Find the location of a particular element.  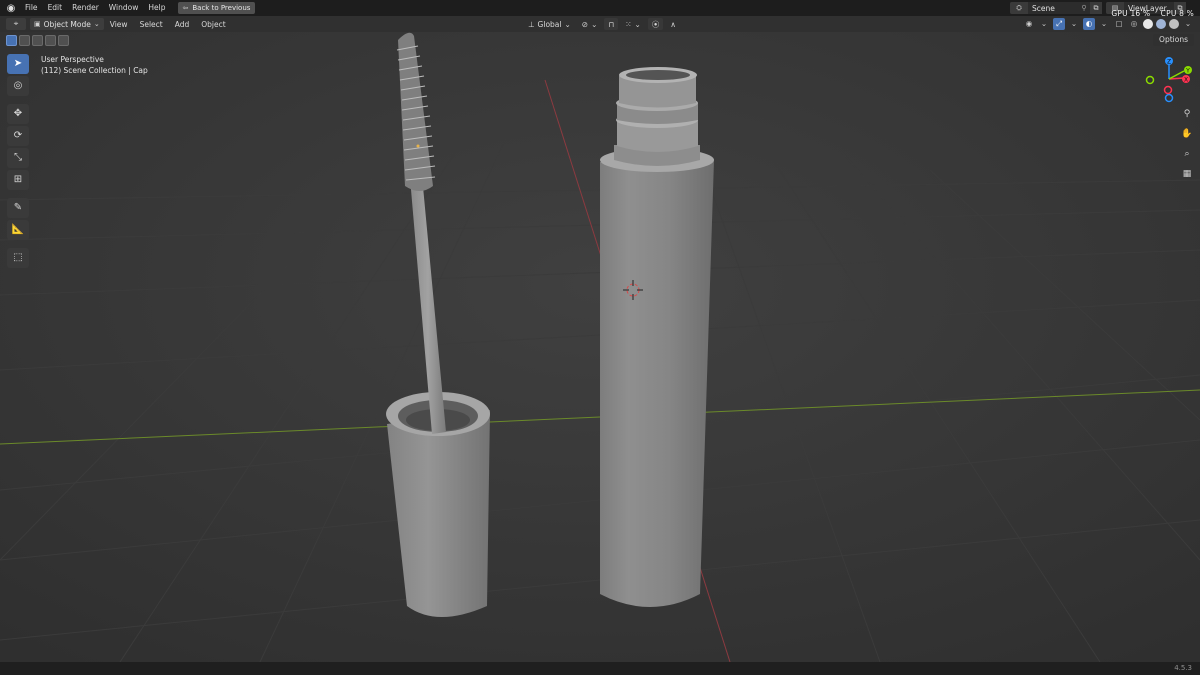

scale-tool-icon: ⤡ is located at coordinates (18, 158).